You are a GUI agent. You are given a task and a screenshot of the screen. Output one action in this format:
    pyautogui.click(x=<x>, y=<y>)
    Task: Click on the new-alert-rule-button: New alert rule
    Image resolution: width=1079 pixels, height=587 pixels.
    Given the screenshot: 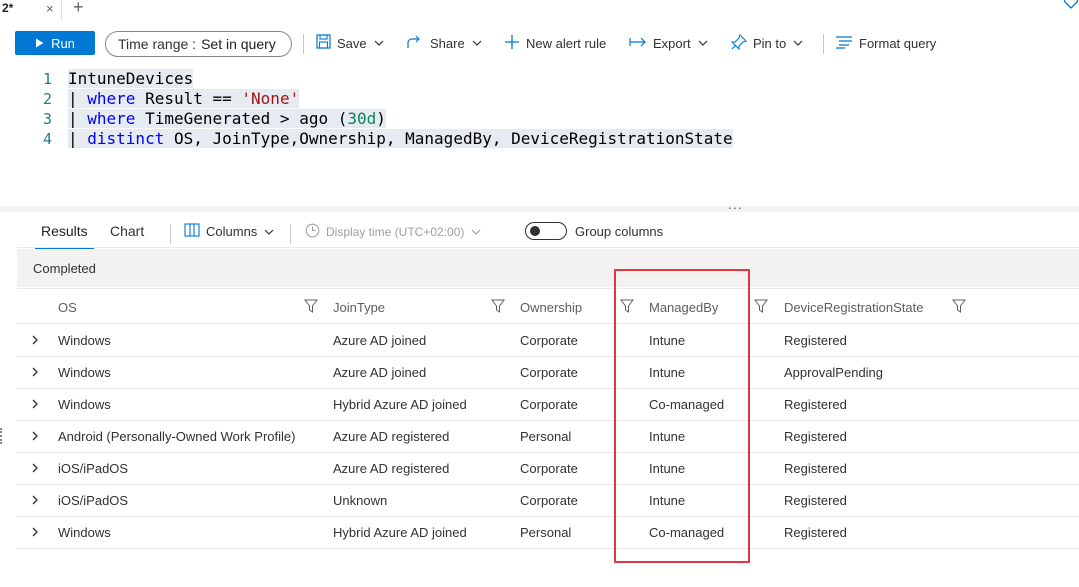 What is the action you would take?
    pyautogui.click(x=555, y=43)
    